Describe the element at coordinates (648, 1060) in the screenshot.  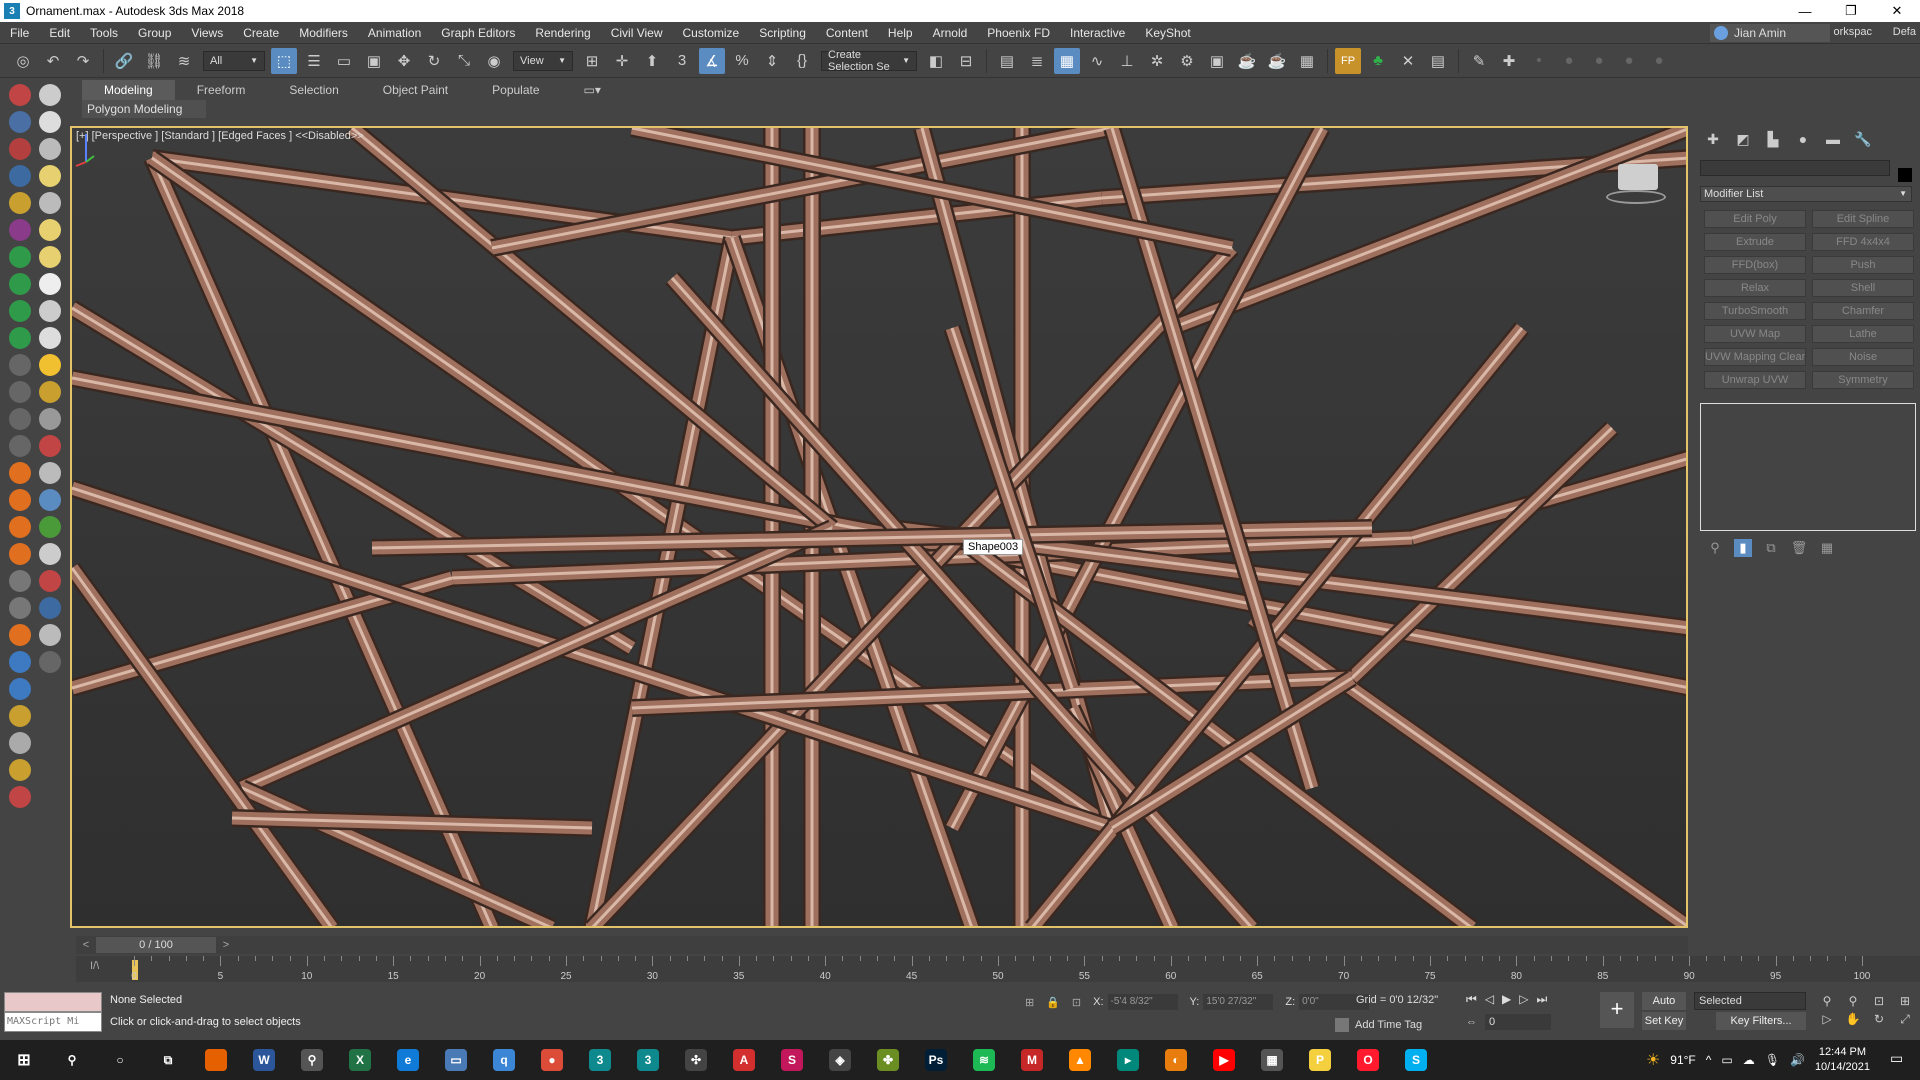
I see `taskbar-3dsmax2-button: 3` at that location.